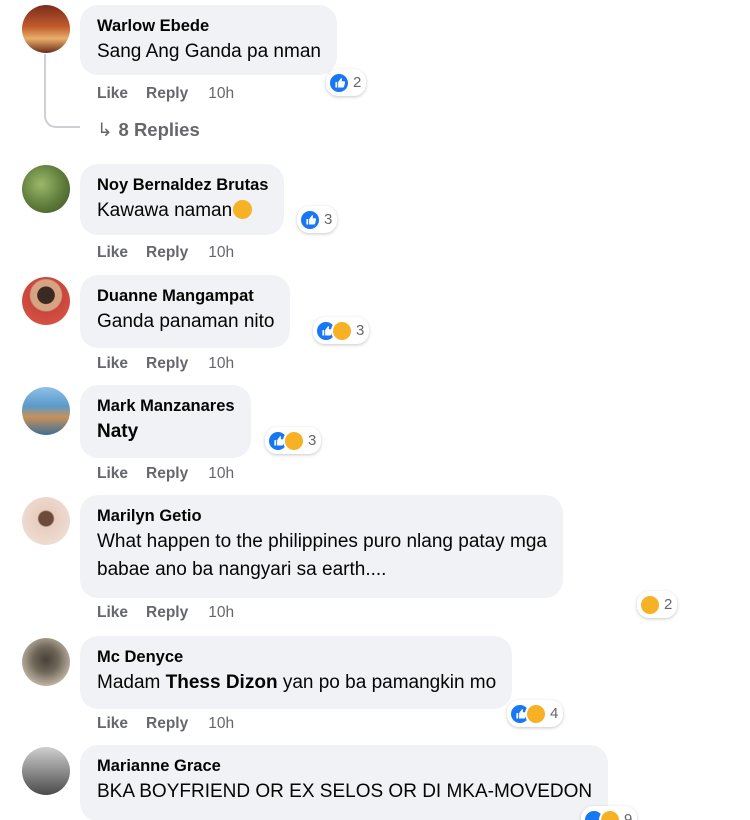 Image resolution: width=750 pixels, height=820 pixels. What do you see at coordinates (222, 682) in the screenshot?
I see `mention-link: Thess Dizon` at bounding box center [222, 682].